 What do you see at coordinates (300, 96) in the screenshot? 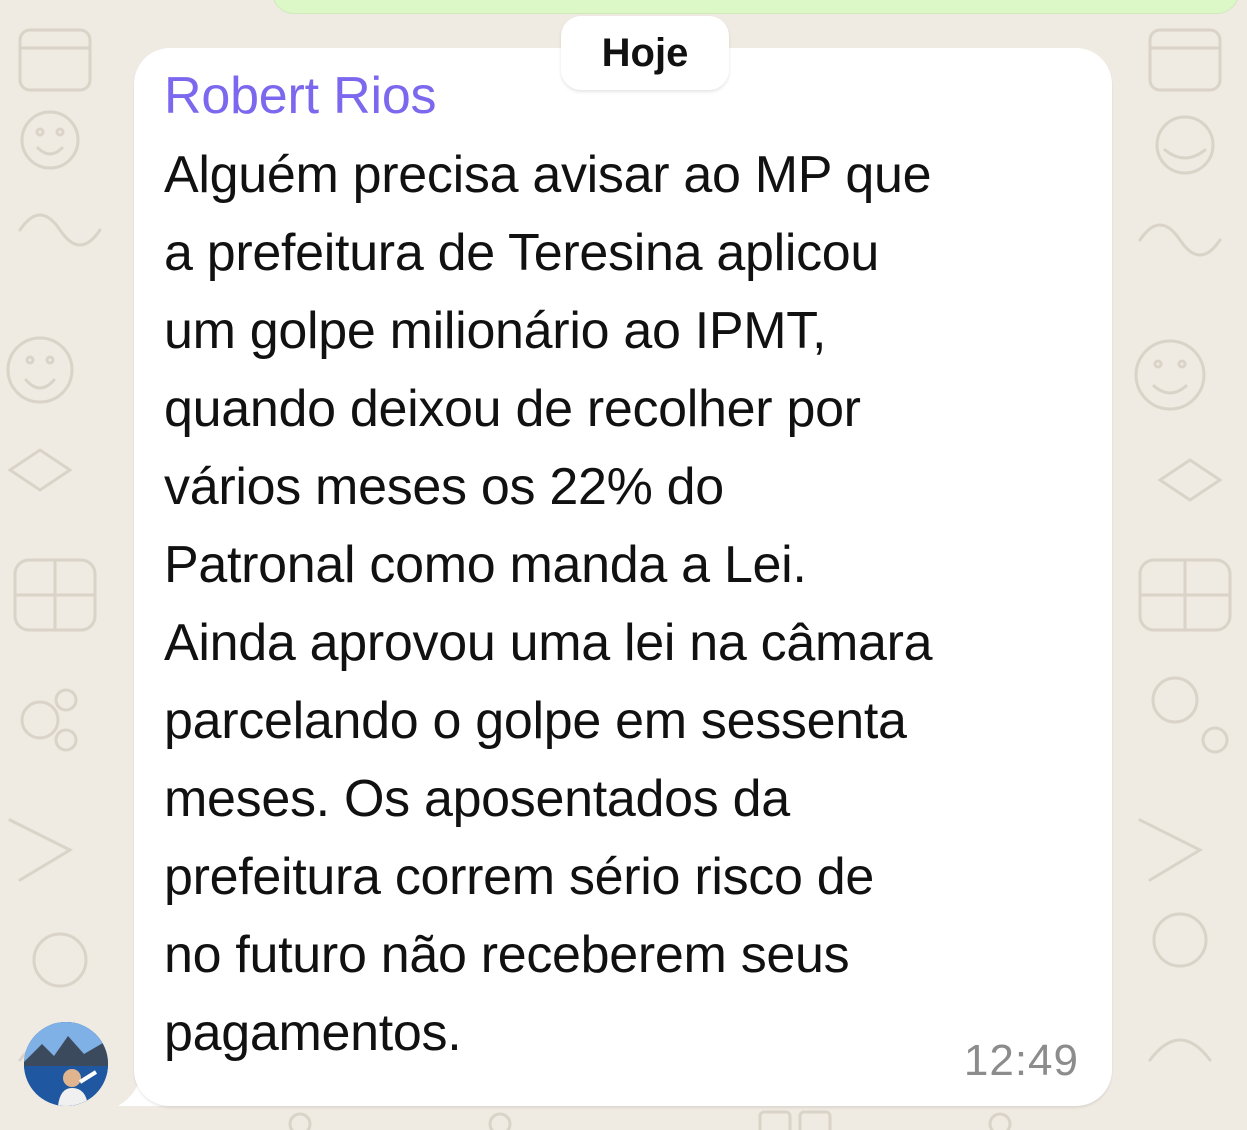
I see `sender-name: Robert Rios` at bounding box center [300, 96].